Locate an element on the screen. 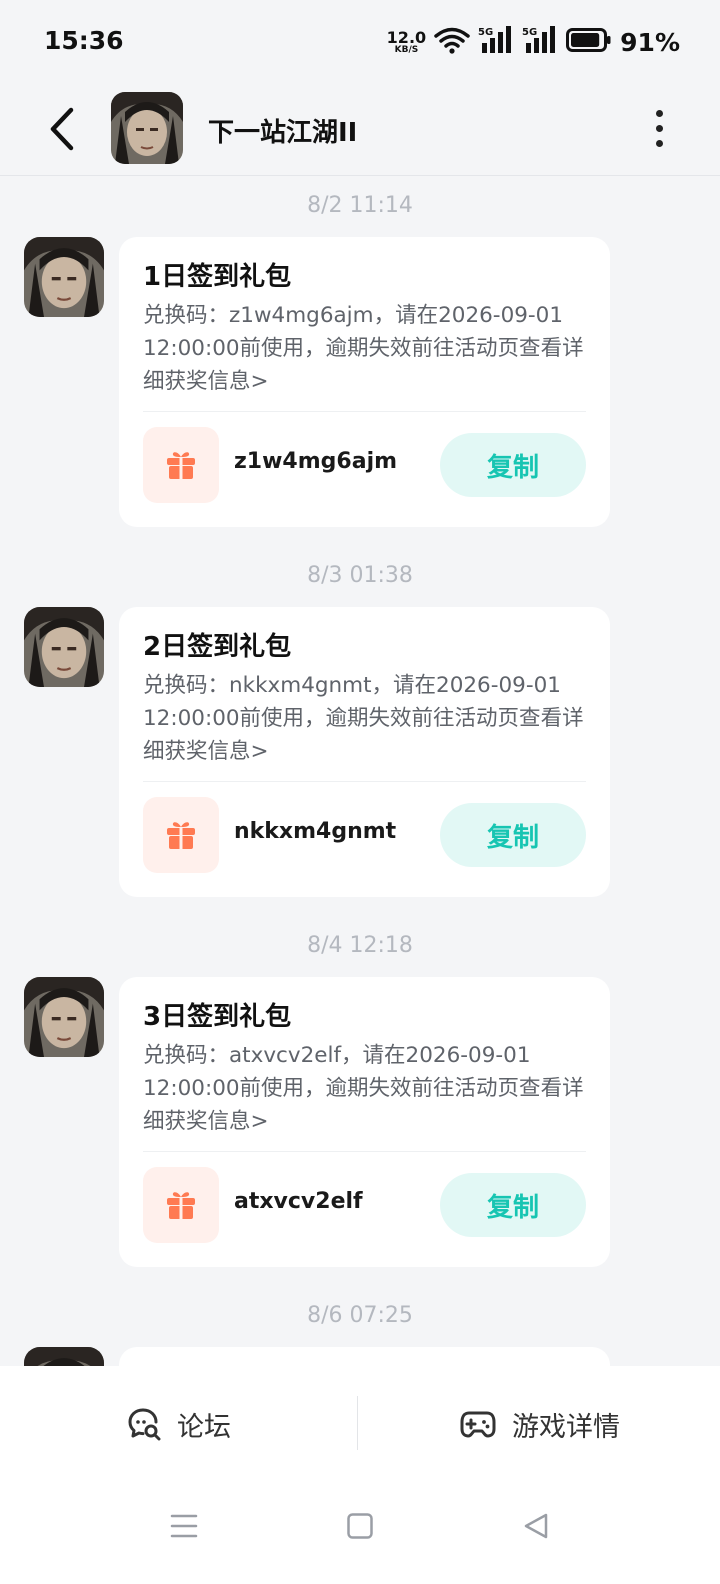 The width and height of the screenshot is (720, 1584). status-indicators: 12.0 KB/S 5G 5G 91% is located at coordinates (533, 42).